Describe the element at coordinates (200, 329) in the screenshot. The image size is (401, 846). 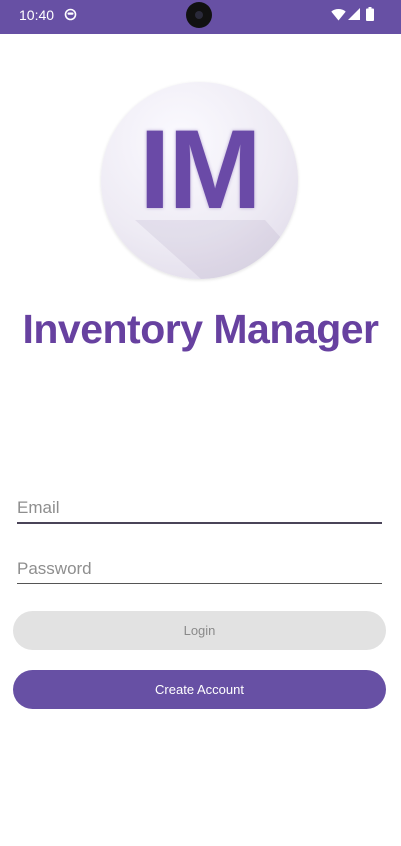
I see `app-title: Inventory Manager` at that location.